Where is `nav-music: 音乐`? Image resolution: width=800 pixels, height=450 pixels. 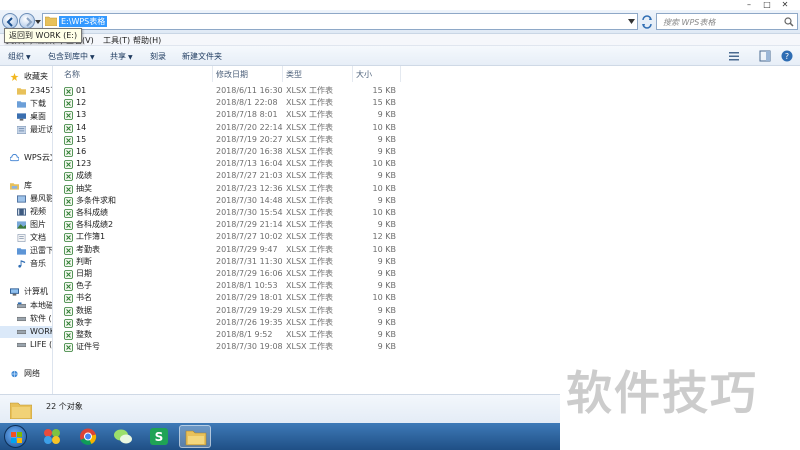 nav-music: 音乐 is located at coordinates (26, 264).